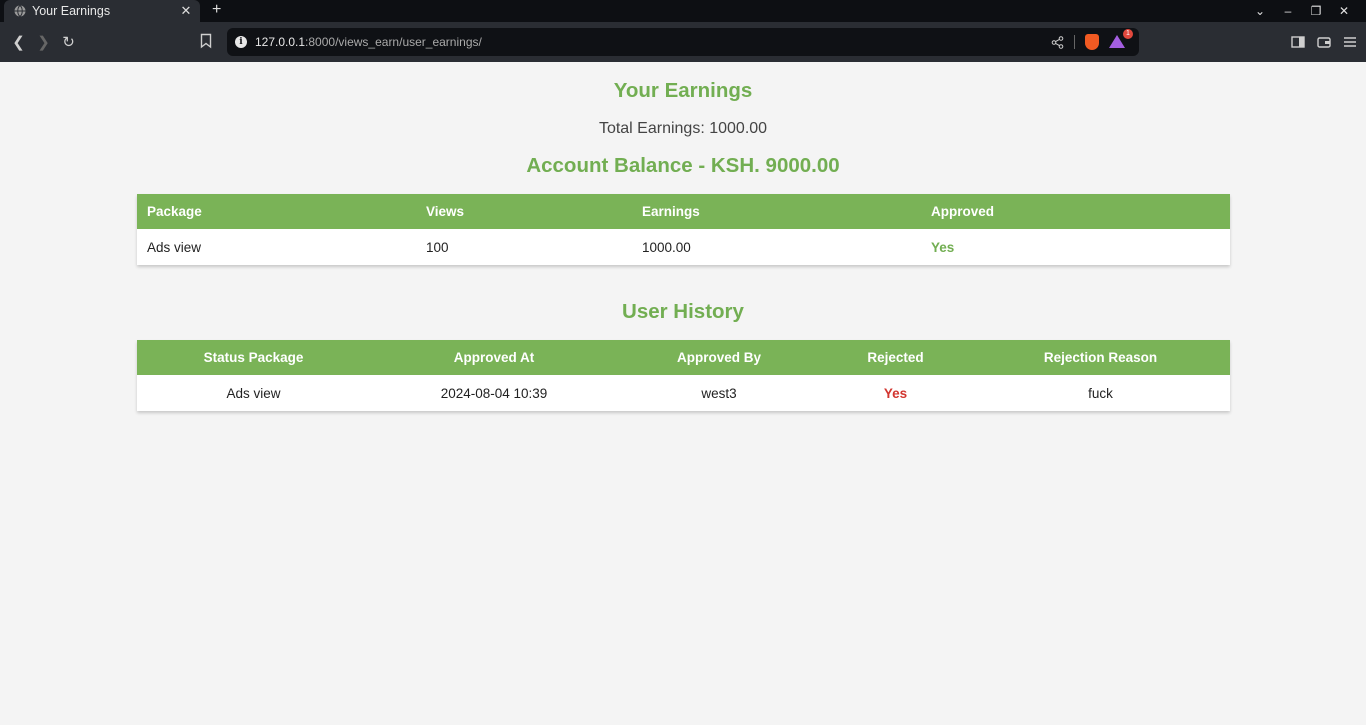 The height and width of the screenshot is (725, 1366). What do you see at coordinates (683, 11) in the screenshot?
I see `browser-tab-bar: Your Earnings ✕ + ⌄ – ❐ ✕` at bounding box center [683, 11].